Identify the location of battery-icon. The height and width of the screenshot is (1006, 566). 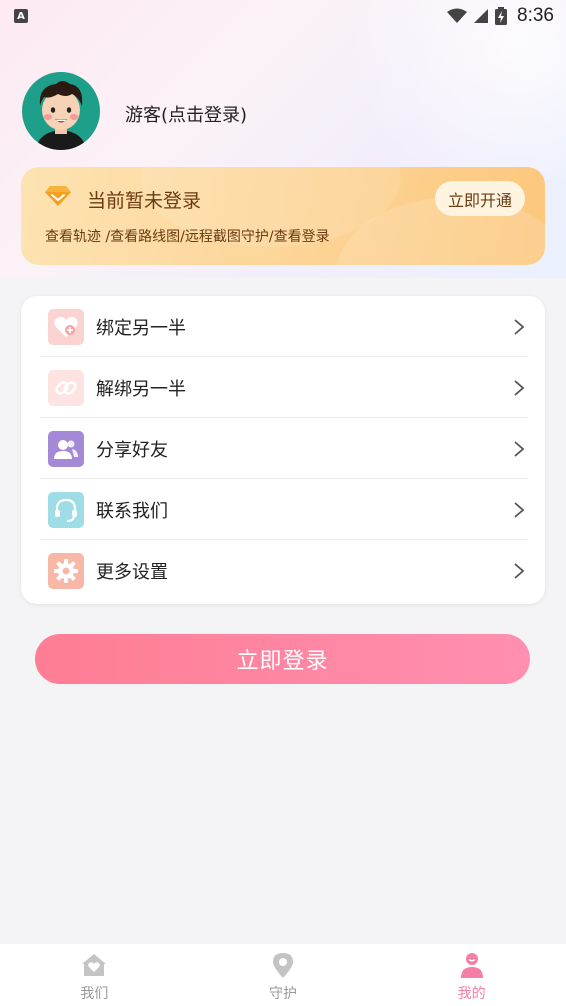
(501, 16).